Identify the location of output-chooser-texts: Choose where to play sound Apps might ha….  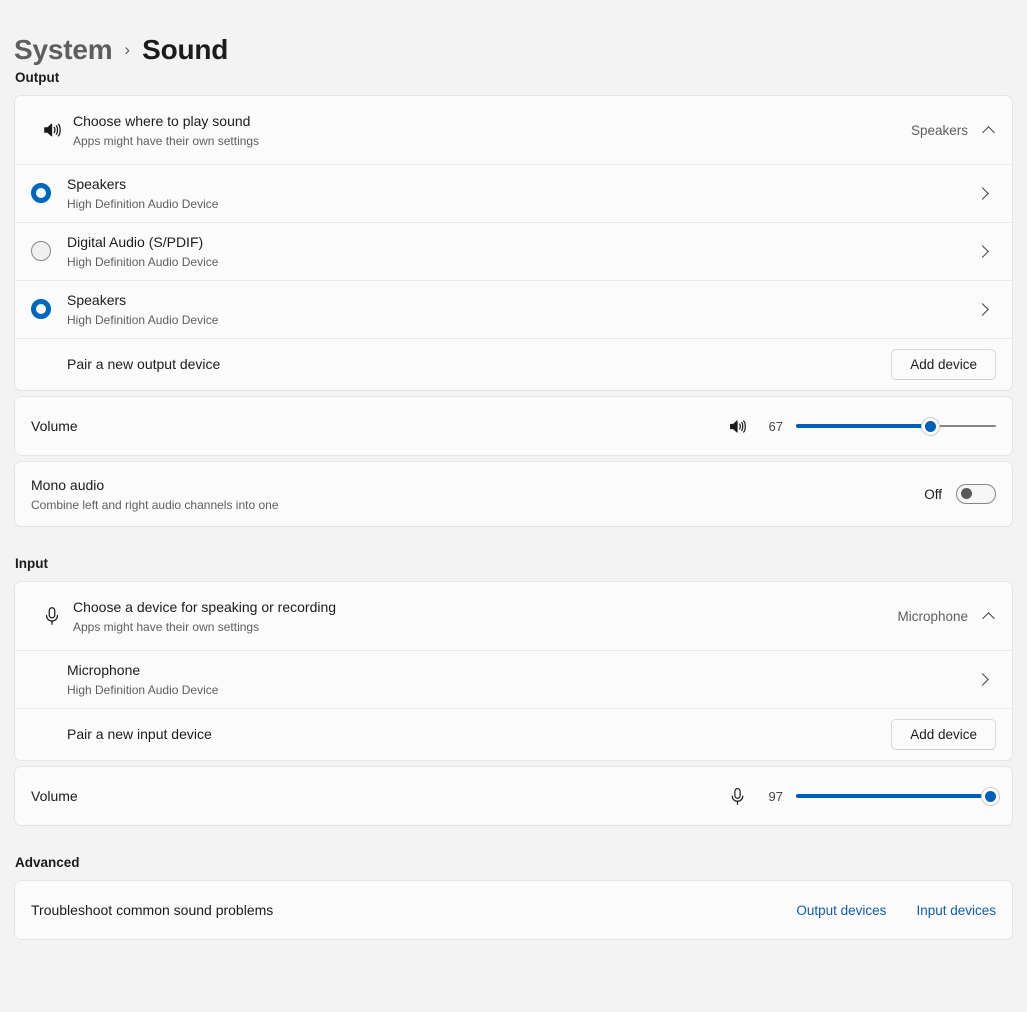
(492, 130).